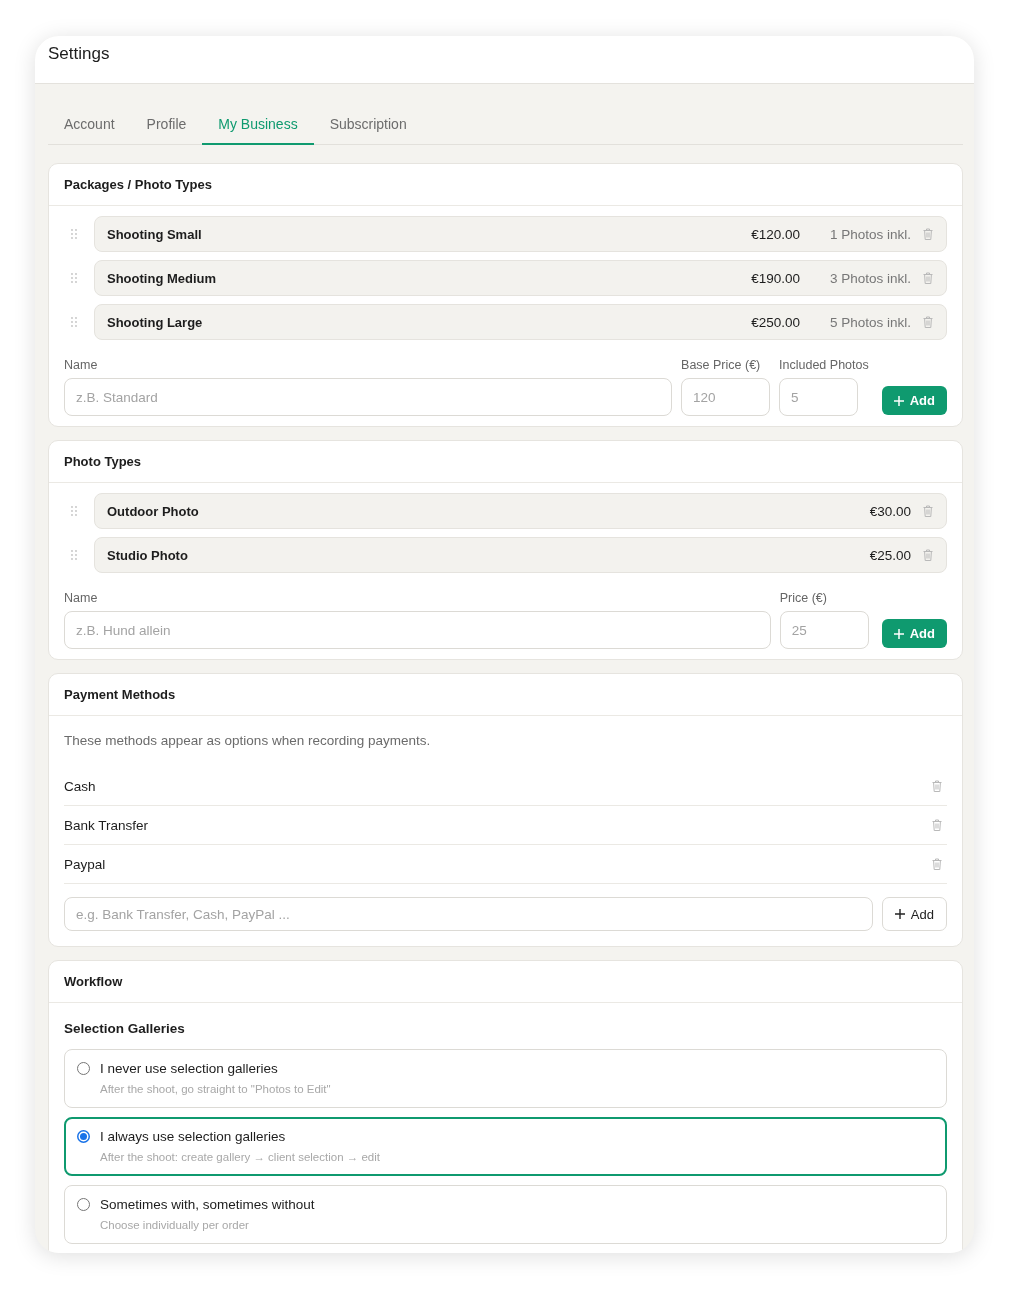 This screenshot has height=1291, width=1010. What do you see at coordinates (153, 511) in the screenshot?
I see `item-name: Outdoor Photo` at bounding box center [153, 511].